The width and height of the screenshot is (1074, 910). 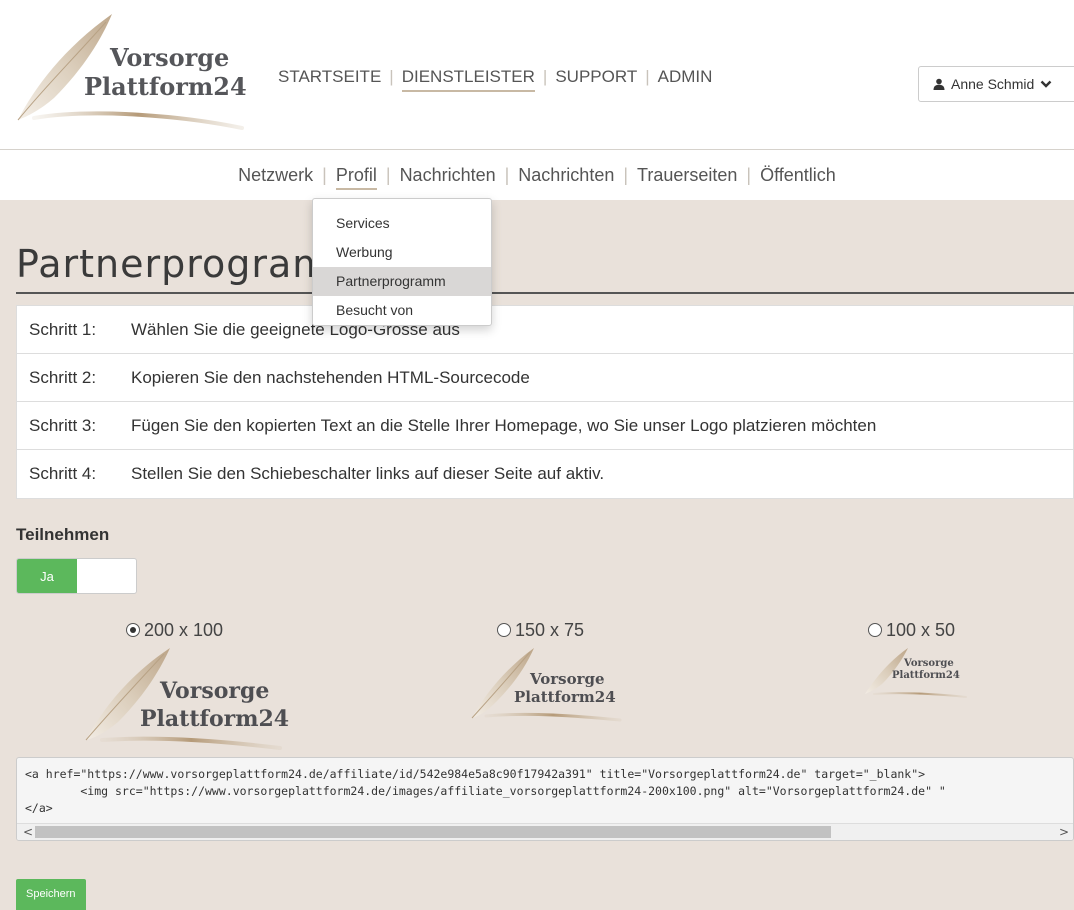 I want to click on subnav-item-trauerseiten: Trauerseiten, so click(x=687, y=176).